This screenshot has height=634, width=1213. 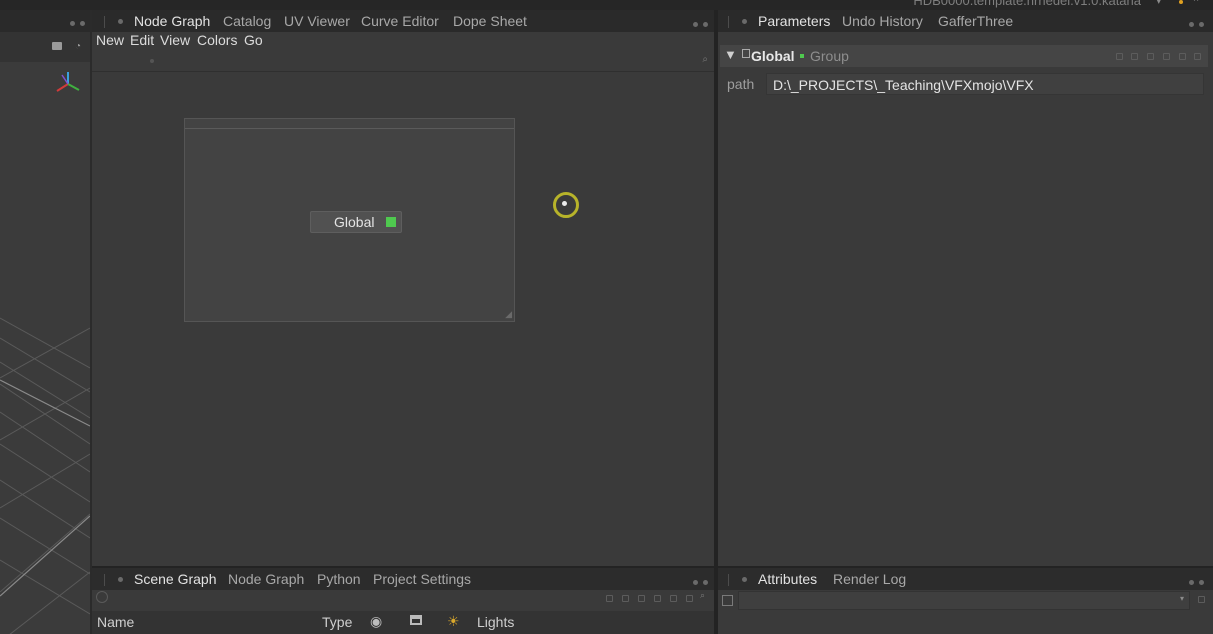 What do you see at coordinates (965, 579) in the screenshot?
I see `attributes-tab-bar: Attributes Render Log` at bounding box center [965, 579].